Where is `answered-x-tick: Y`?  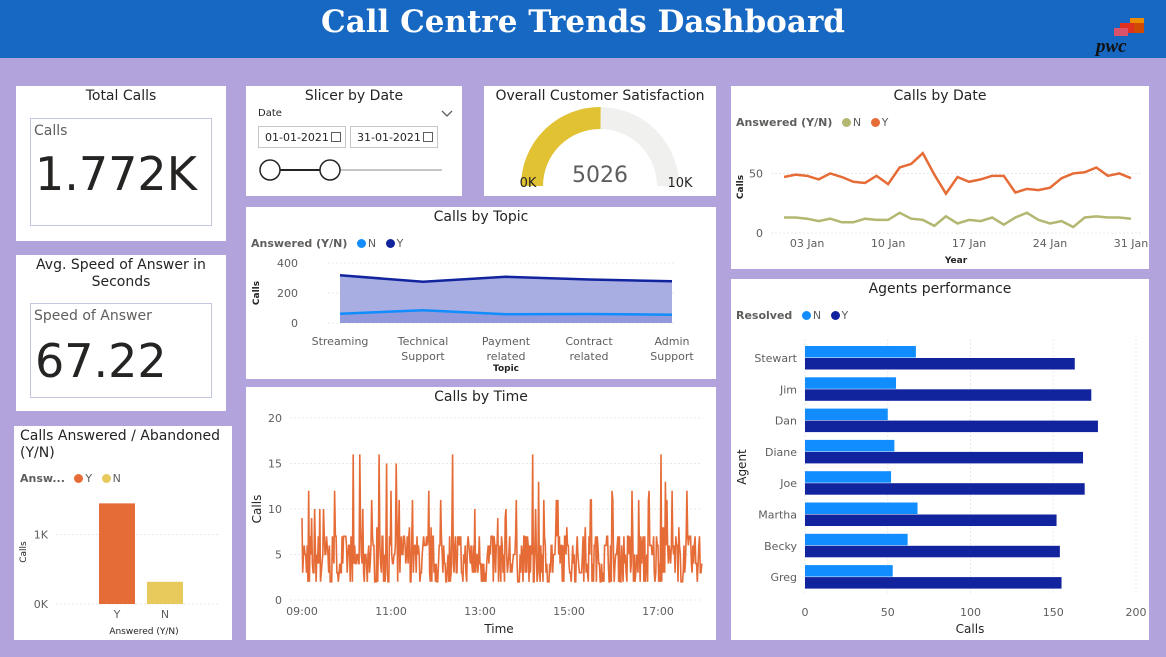 answered-x-tick: Y is located at coordinates (117, 614).